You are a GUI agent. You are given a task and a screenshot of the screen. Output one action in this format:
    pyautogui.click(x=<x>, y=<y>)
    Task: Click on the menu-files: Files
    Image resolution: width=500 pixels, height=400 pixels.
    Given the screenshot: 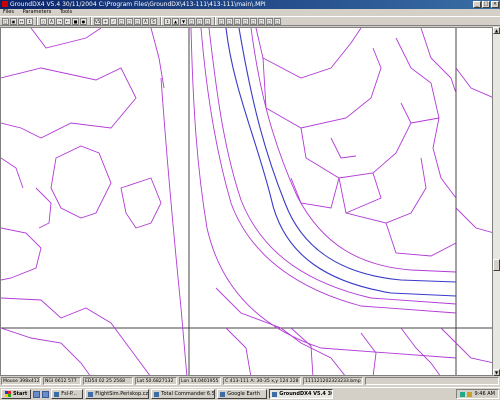 What is the action you would take?
    pyautogui.click(x=8, y=12)
    